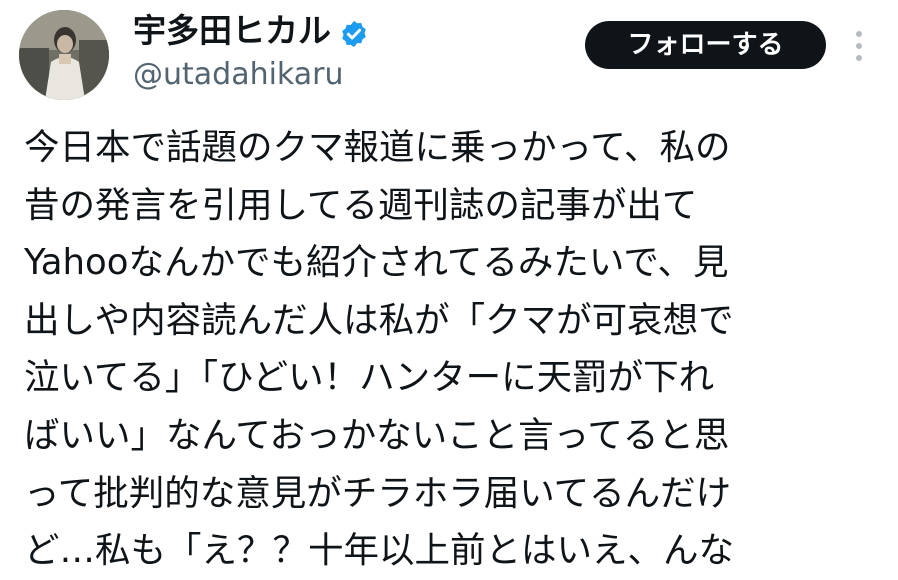 The width and height of the screenshot is (898, 580). I want to click on tweet-text-line: Yahooなんかでも紹介されてるみたいで、見, so click(376, 263).